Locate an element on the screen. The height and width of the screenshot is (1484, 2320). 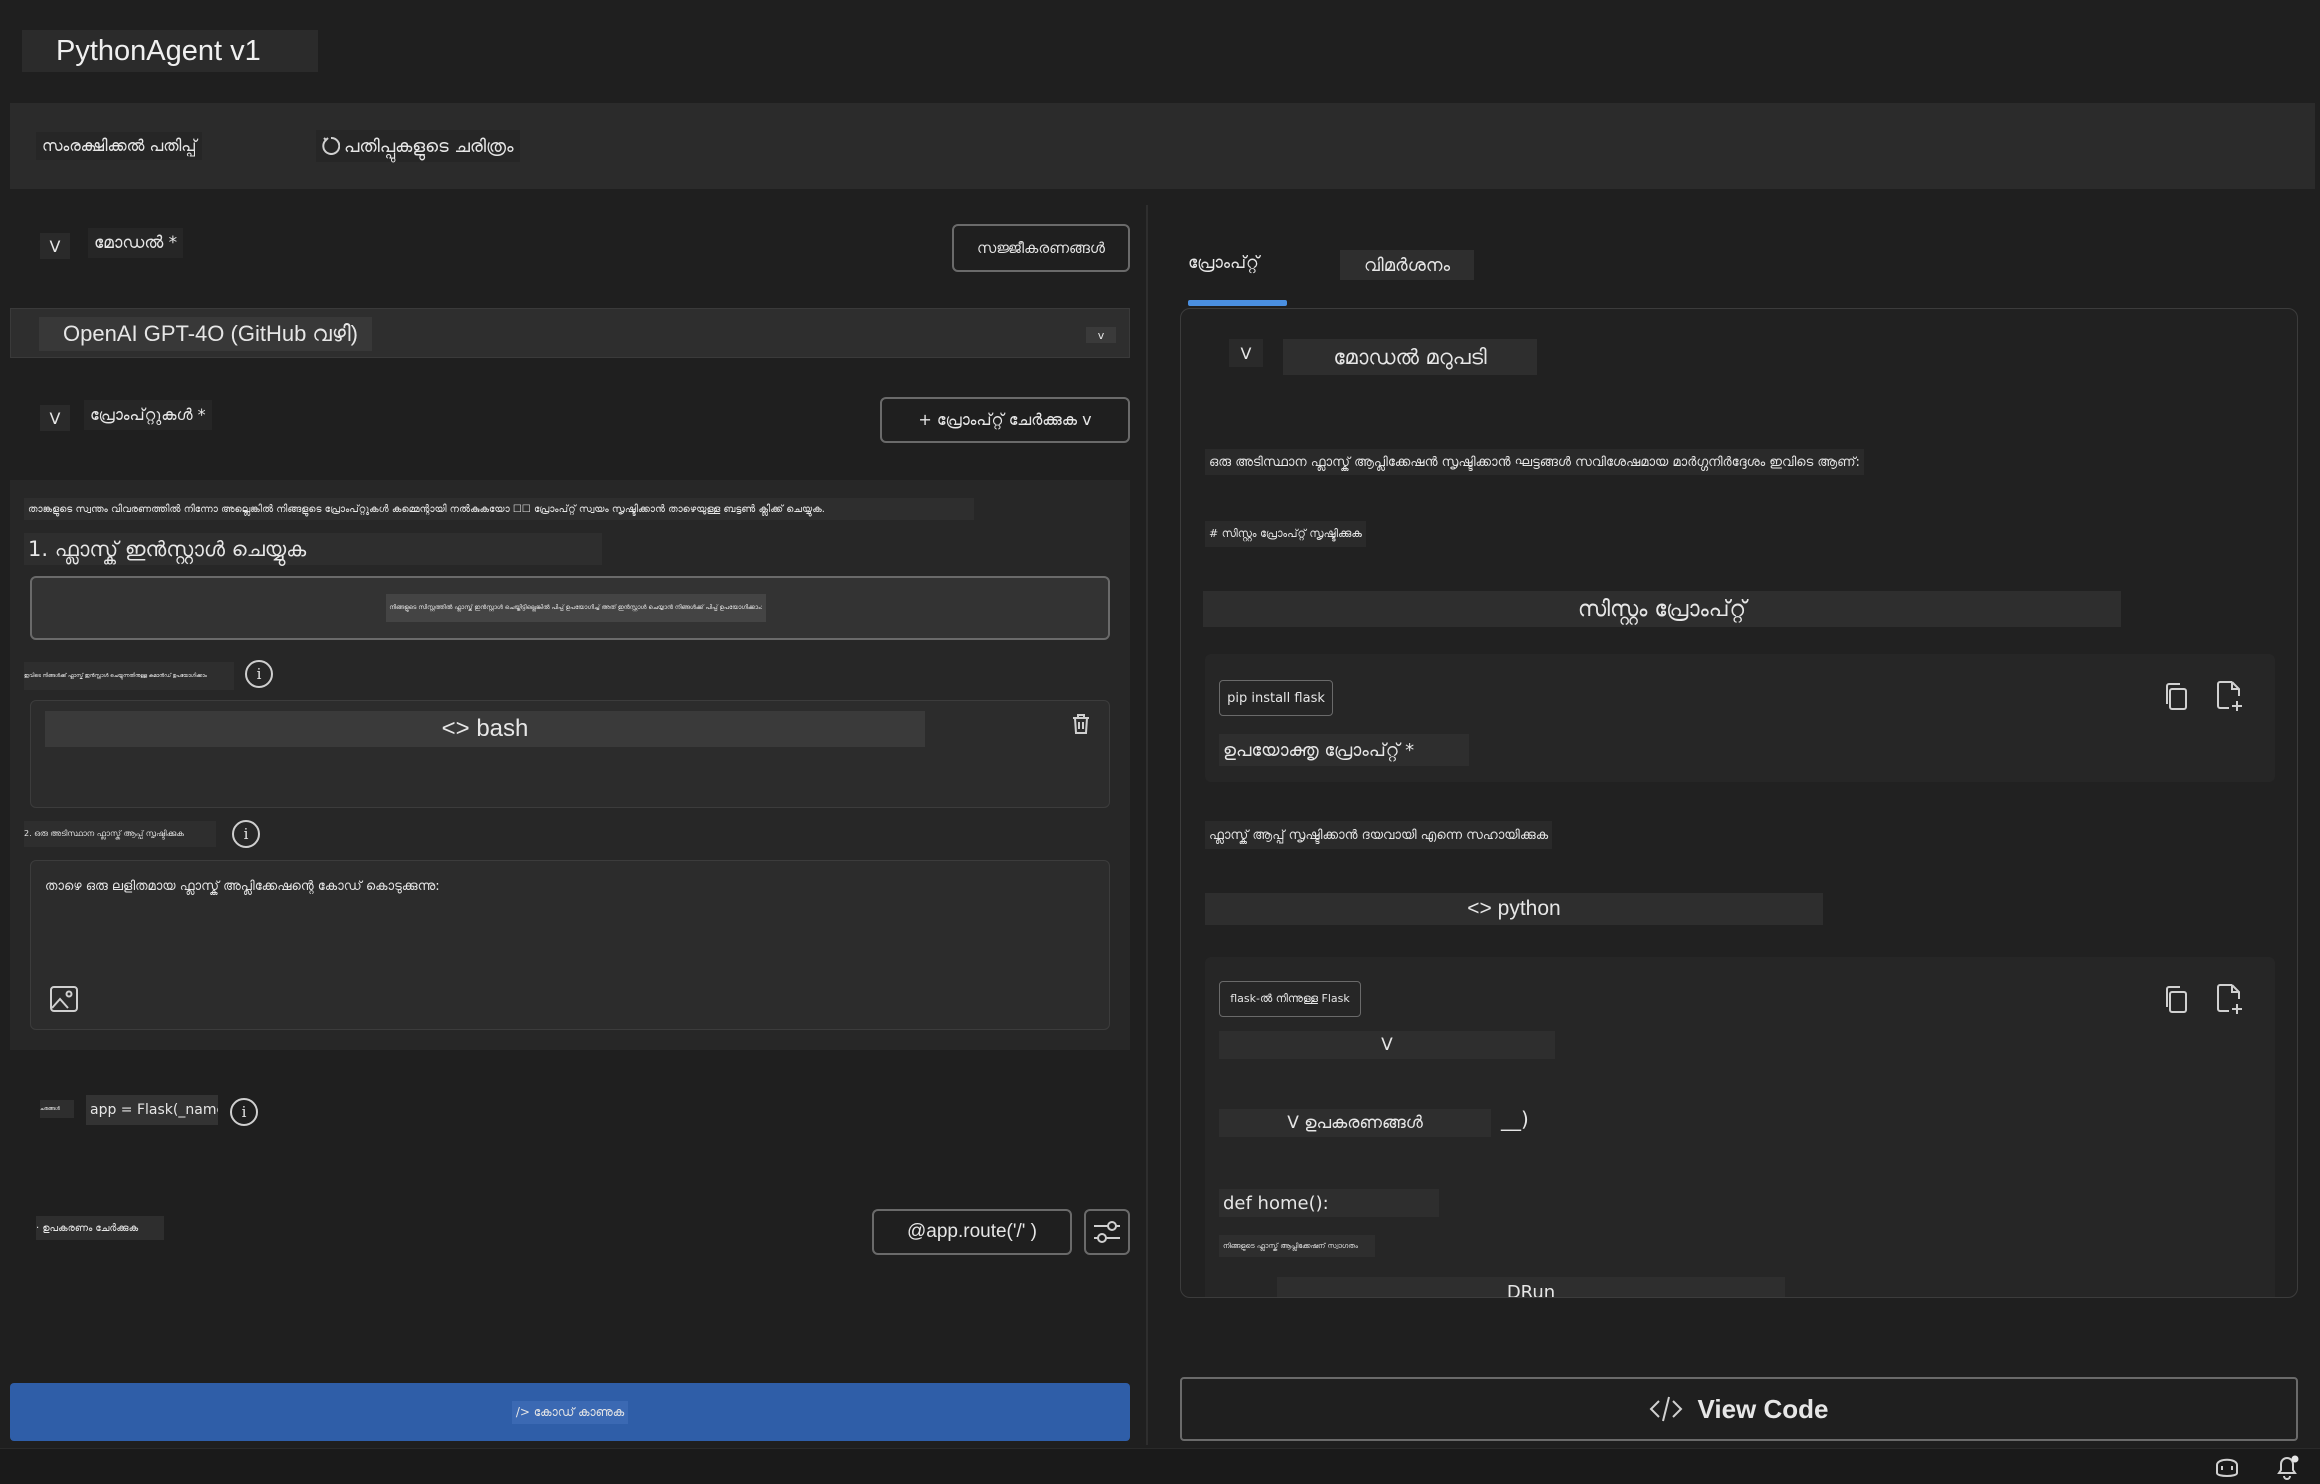
sliders-button is located at coordinates (1107, 1232).